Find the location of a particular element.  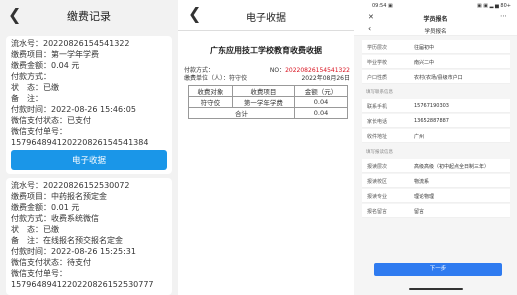

payment-item: 缴费项目：第一学年学费 is located at coordinates (55, 54).